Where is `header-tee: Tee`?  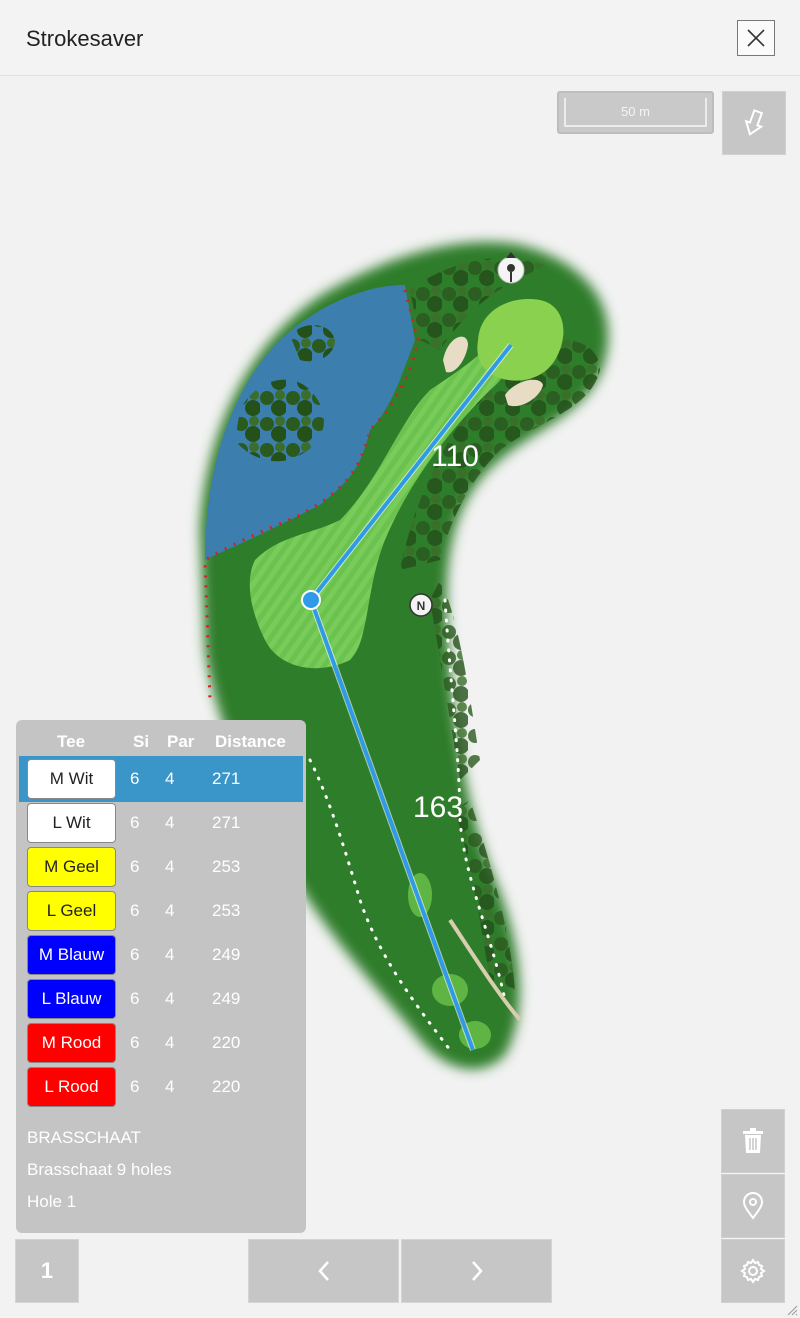 header-tee: Tee is located at coordinates (71, 741).